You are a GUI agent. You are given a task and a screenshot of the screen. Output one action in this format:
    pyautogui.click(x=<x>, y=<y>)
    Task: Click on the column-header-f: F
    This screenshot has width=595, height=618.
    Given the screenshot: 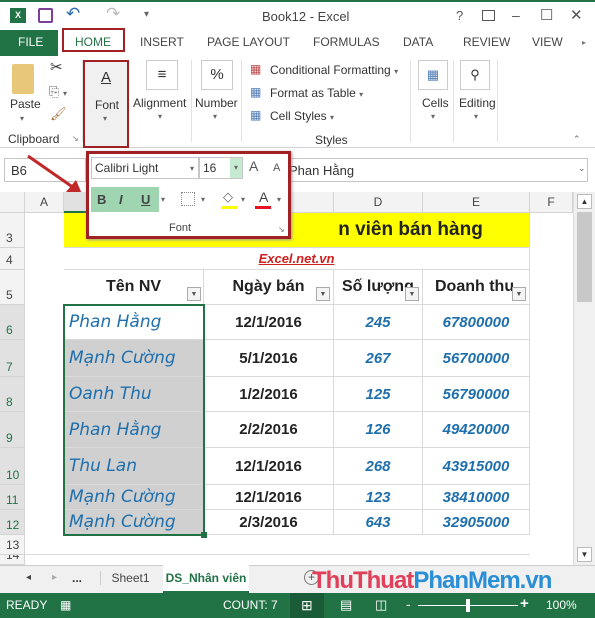 What is the action you would take?
    pyautogui.click(x=551, y=202)
    